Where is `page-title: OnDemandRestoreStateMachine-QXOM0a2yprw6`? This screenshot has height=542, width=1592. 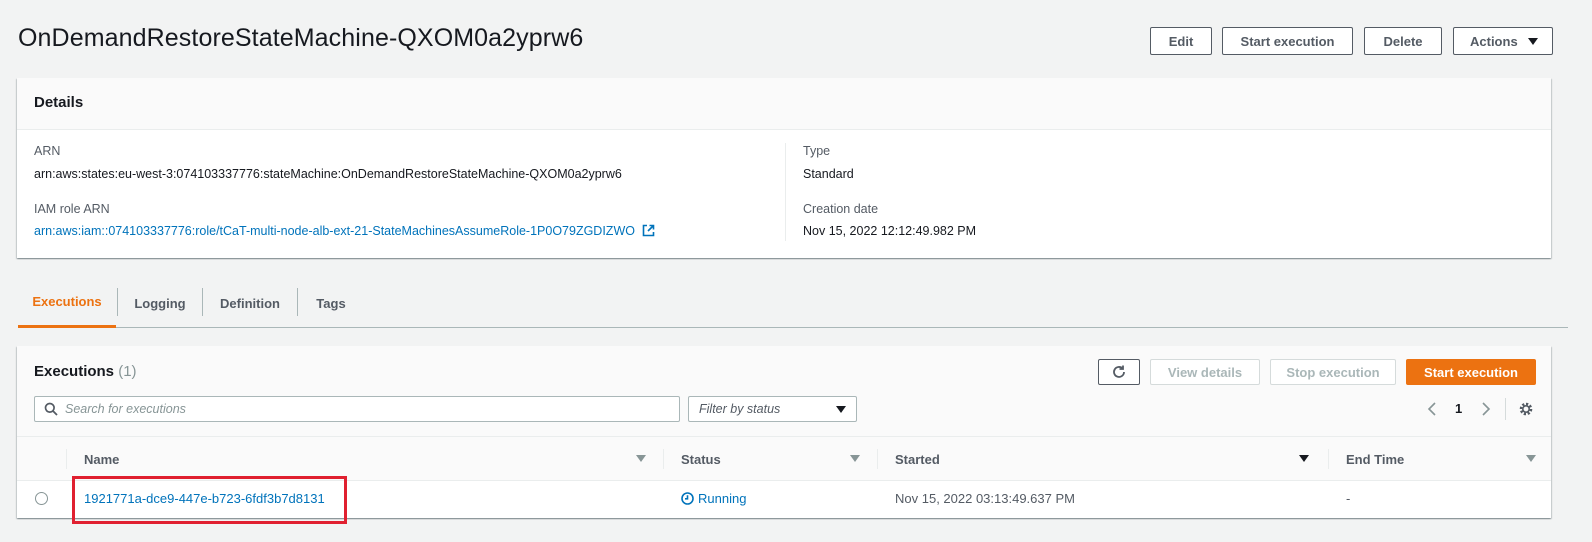 page-title: OnDemandRestoreStateMachine-QXOM0a2yprw6 is located at coordinates (301, 38).